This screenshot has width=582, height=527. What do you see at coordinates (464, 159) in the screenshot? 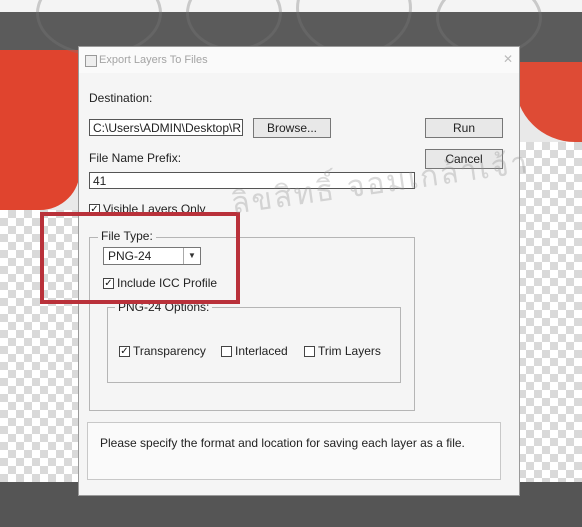
I see `cancel-button: Cancel` at bounding box center [464, 159].